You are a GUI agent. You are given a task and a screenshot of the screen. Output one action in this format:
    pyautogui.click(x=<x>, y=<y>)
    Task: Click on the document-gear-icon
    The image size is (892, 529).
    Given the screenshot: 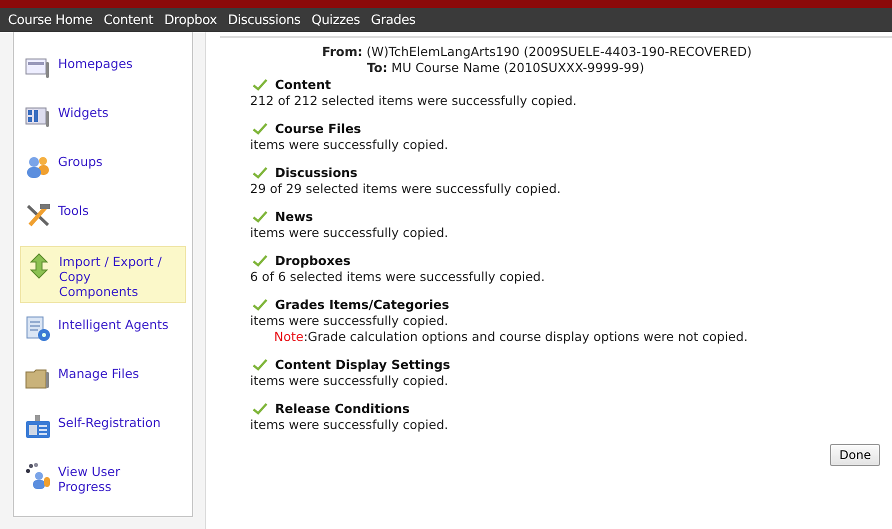 What is the action you would take?
    pyautogui.click(x=38, y=329)
    